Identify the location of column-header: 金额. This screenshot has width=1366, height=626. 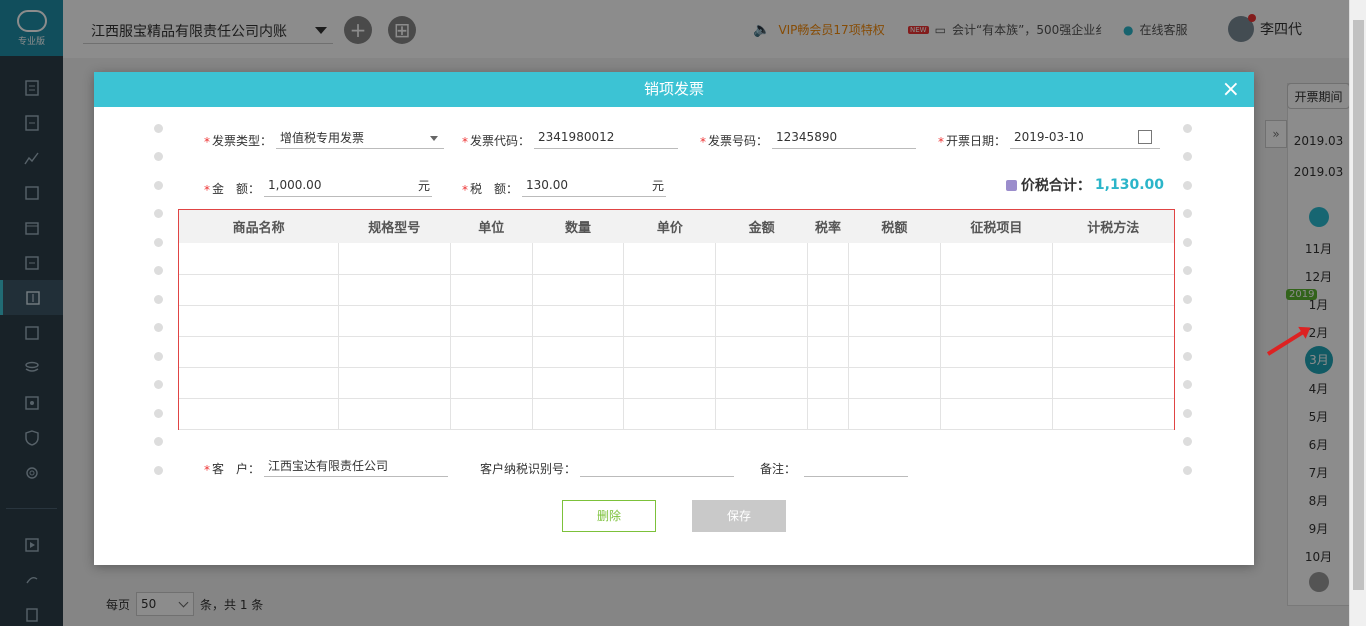
(761, 226).